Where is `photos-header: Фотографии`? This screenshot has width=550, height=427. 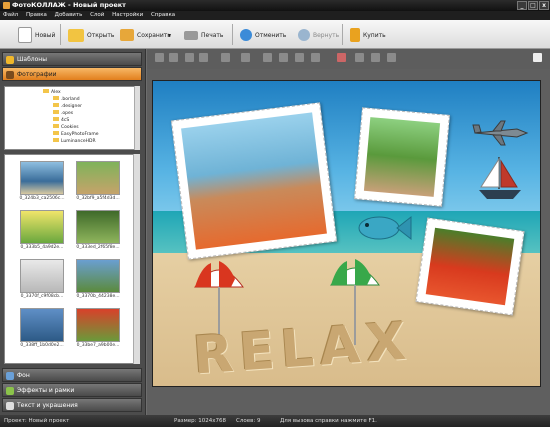 photos-header: Фотографии is located at coordinates (72, 74).